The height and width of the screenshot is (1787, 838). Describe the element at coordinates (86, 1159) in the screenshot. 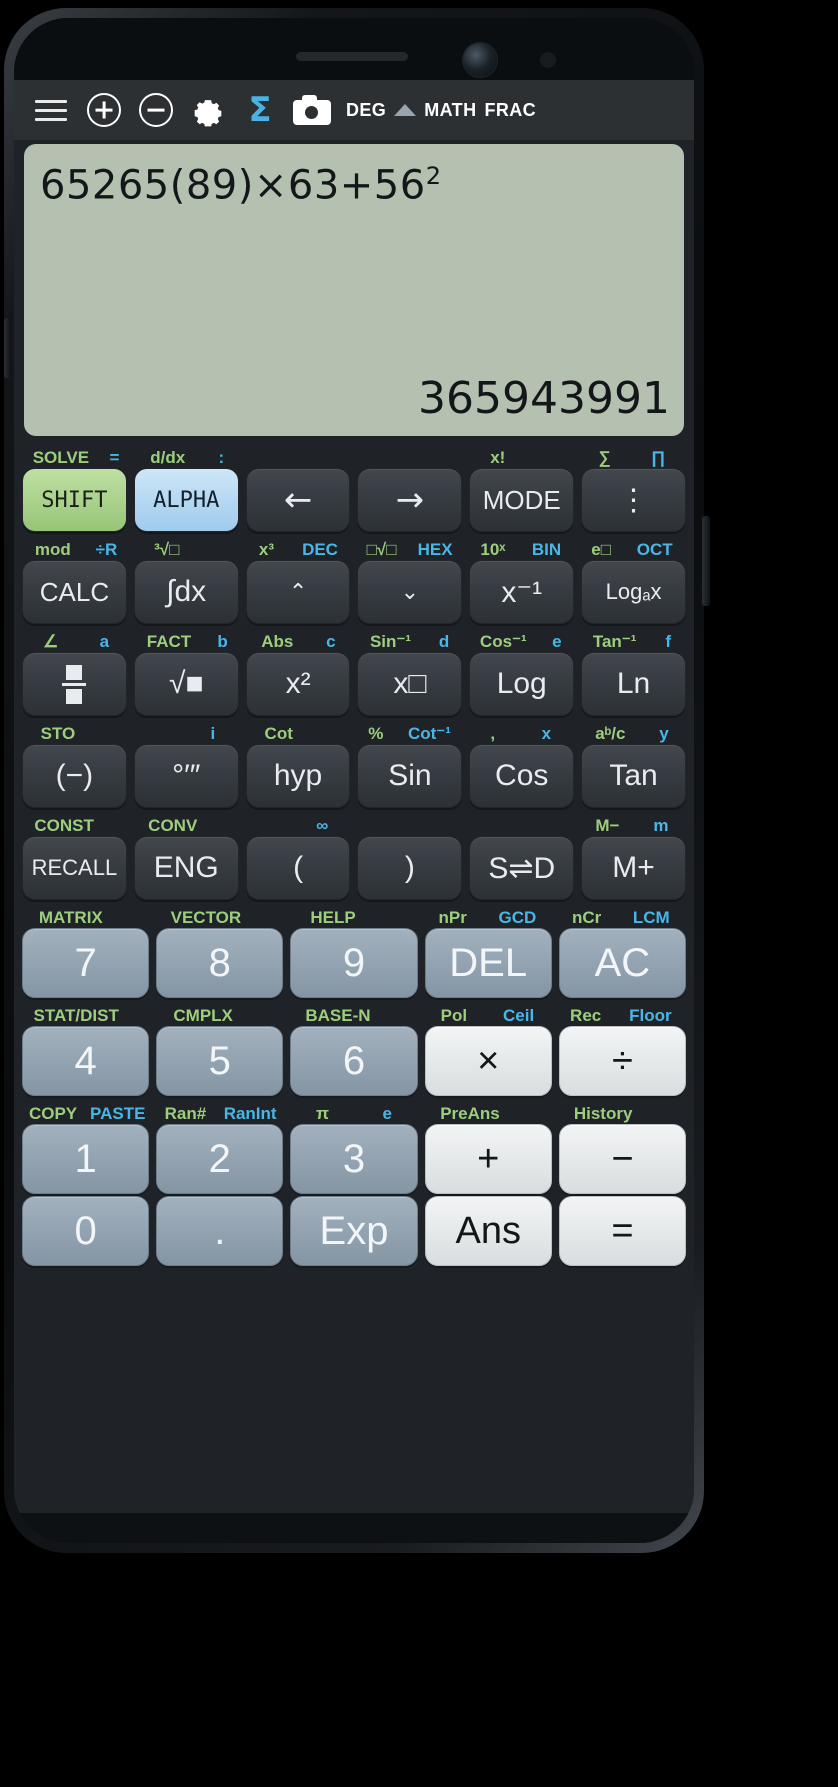

I see `key-1: 1` at that location.